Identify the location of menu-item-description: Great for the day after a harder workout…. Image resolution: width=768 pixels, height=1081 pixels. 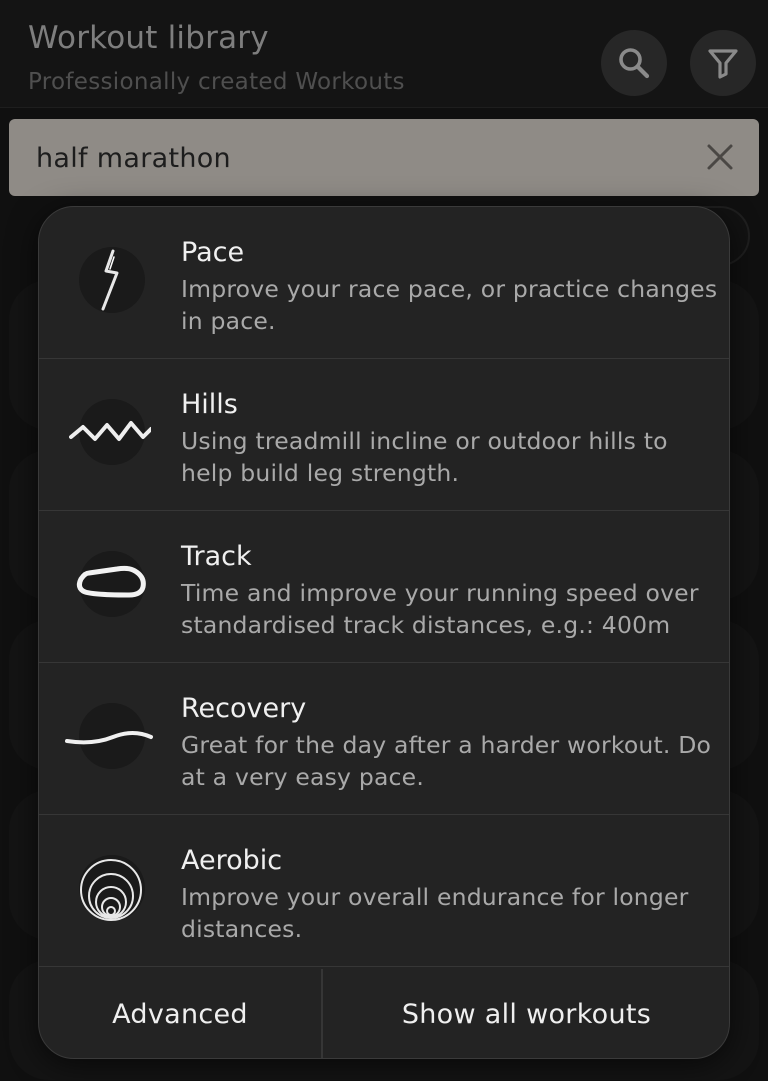
(446, 761).